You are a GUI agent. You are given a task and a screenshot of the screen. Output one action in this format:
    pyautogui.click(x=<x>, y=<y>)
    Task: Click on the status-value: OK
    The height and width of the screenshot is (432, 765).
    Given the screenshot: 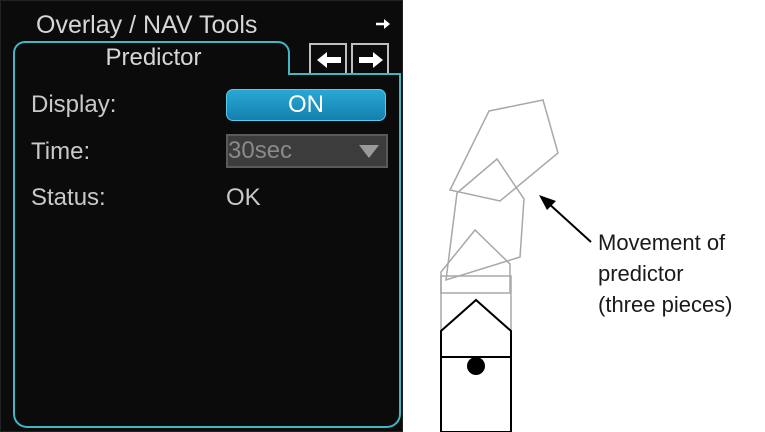 What is the action you would take?
    pyautogui.click(x=243, y=197)
    